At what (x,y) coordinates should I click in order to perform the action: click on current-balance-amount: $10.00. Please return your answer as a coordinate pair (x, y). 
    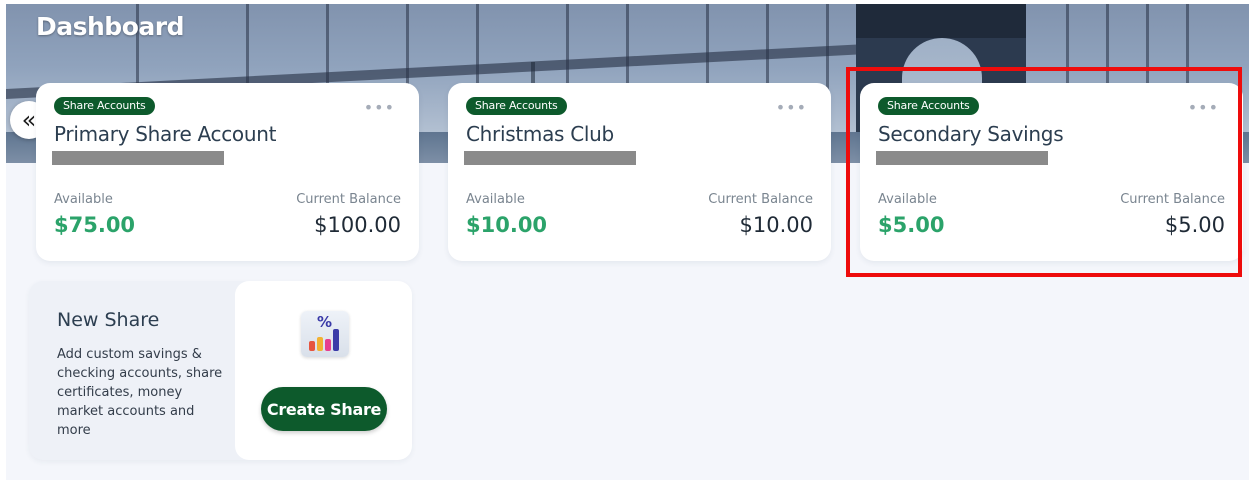
    Looking at the image, I should click on (776, 225).